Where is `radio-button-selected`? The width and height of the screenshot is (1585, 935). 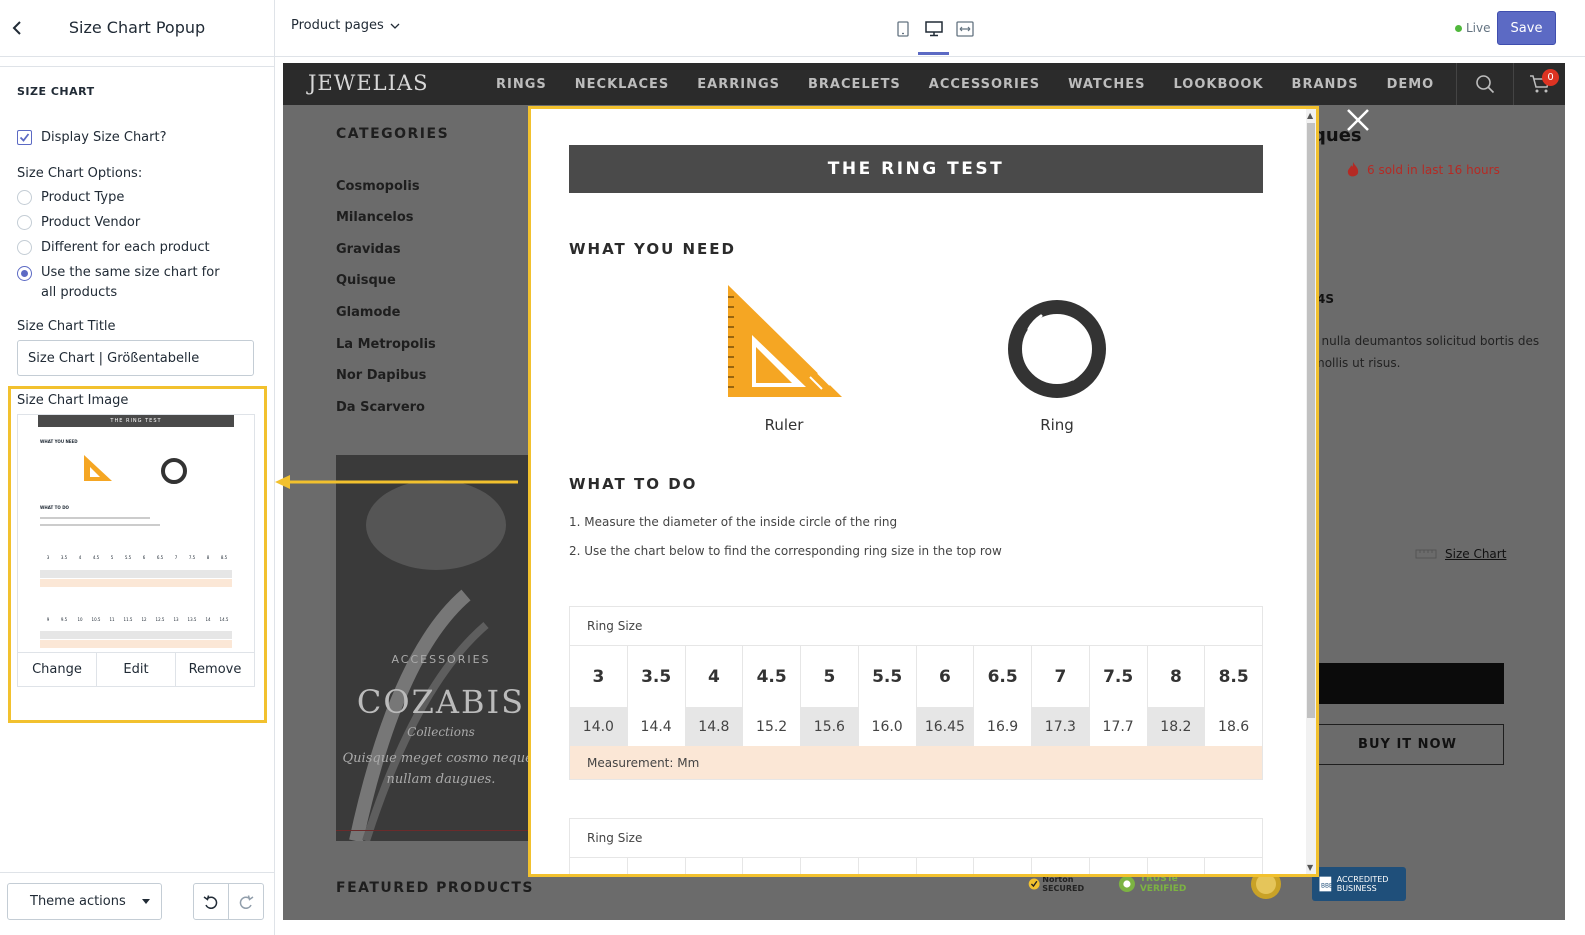 radio-button-selected is located at coordinates (24, 273).